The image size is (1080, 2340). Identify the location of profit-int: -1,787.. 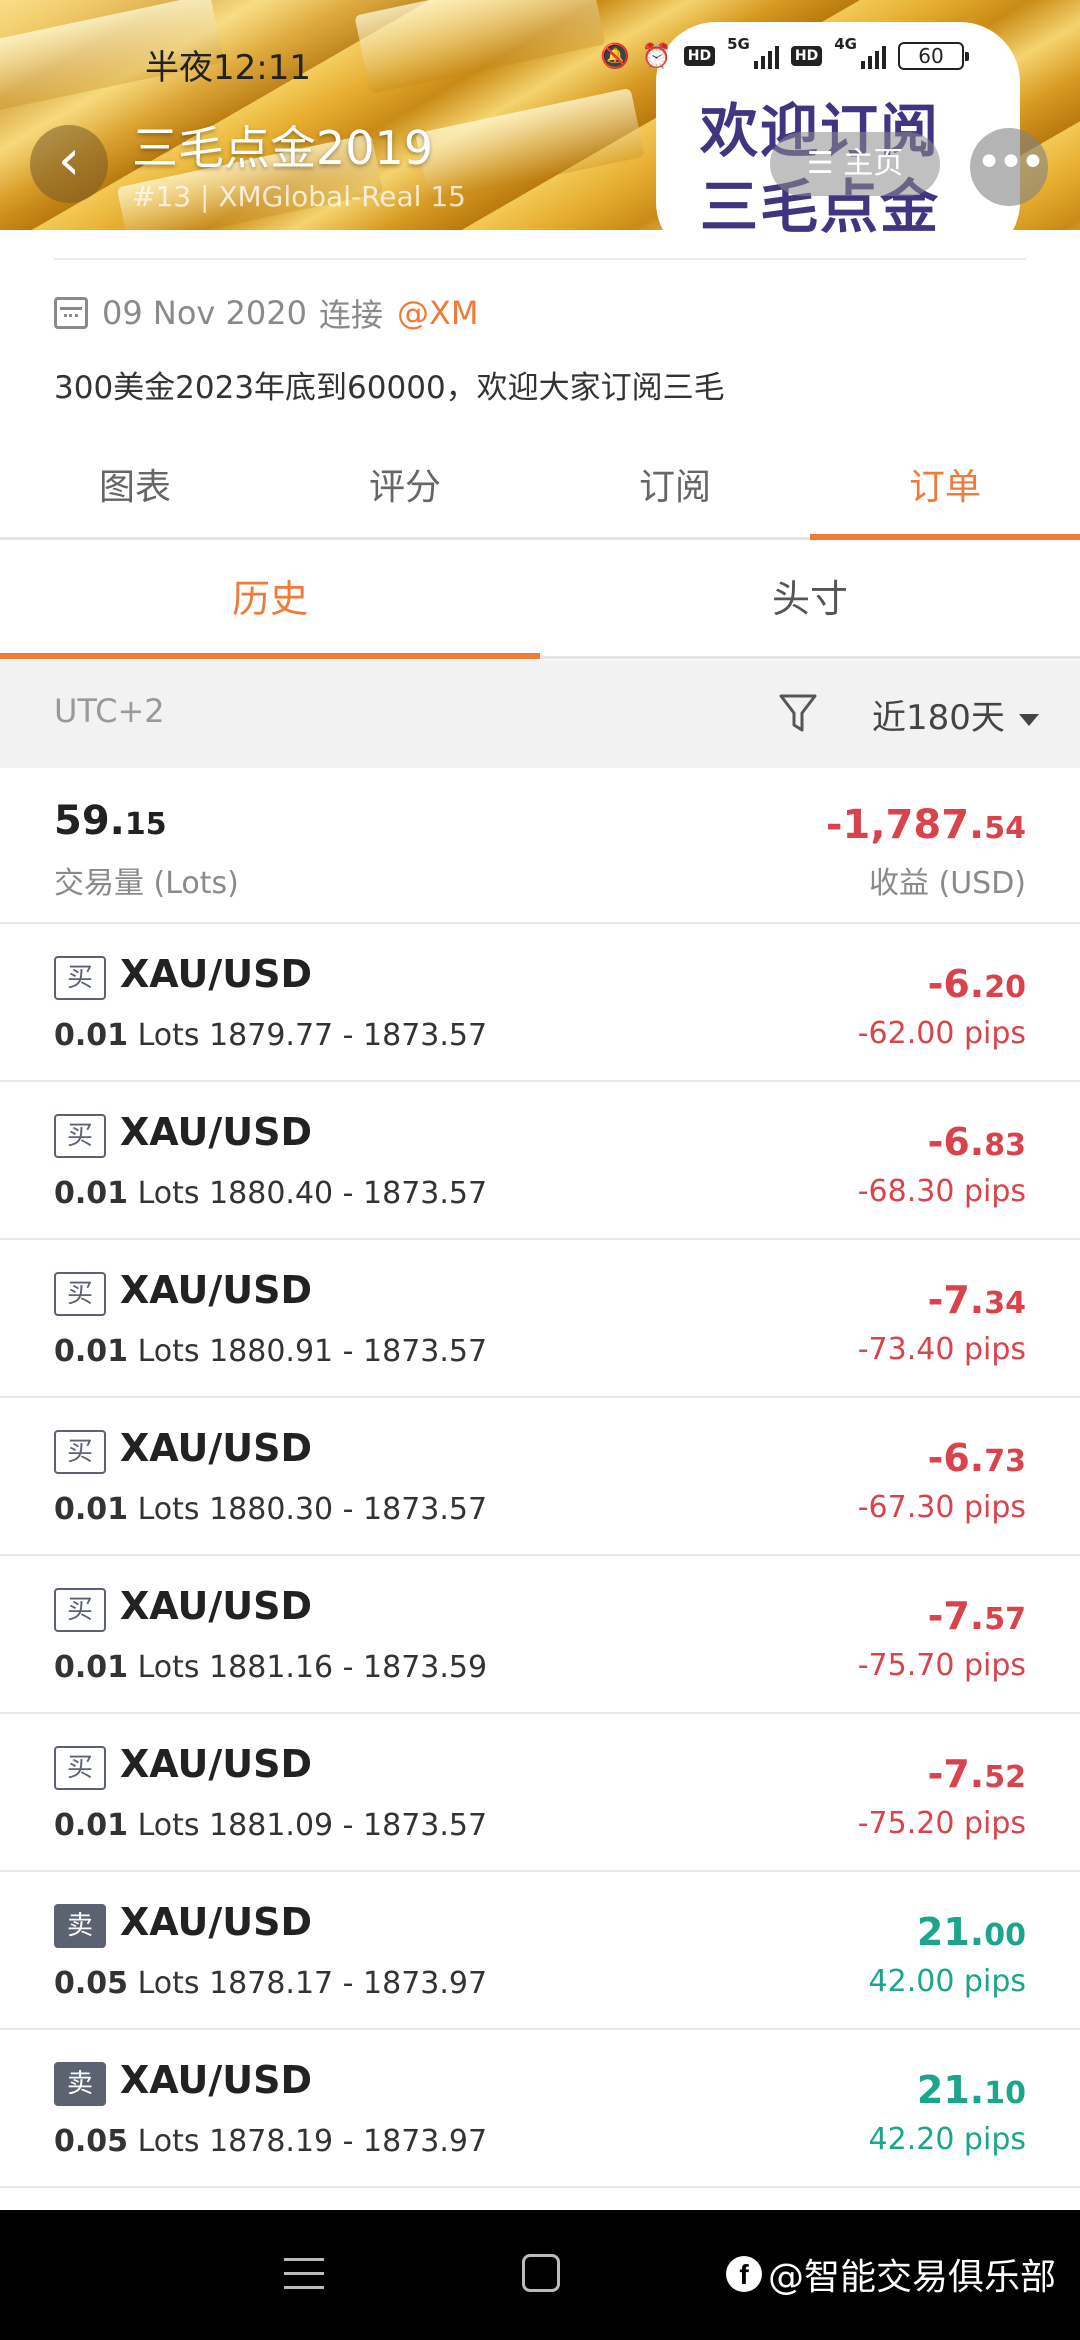
(905, 825).